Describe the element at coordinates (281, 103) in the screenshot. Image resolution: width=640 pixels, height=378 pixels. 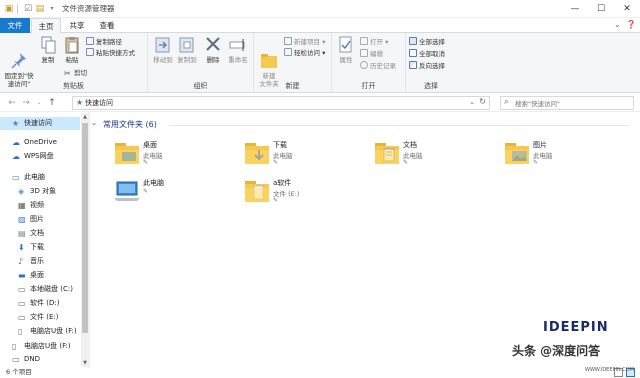
I see `address-input: ★ 快速访问 ⌄ ↻` at that location.